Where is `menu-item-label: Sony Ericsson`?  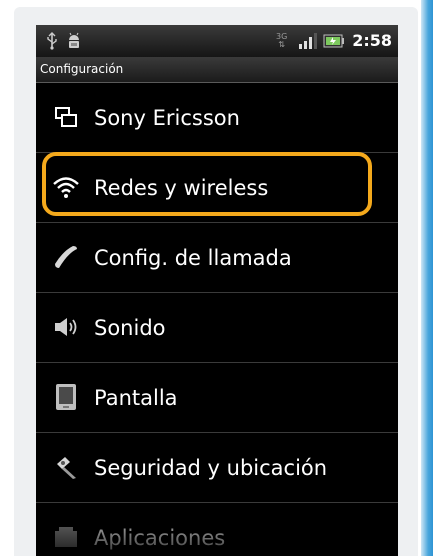
menu-item-label: Sony Ericsson is located at coordinates (167, 118).